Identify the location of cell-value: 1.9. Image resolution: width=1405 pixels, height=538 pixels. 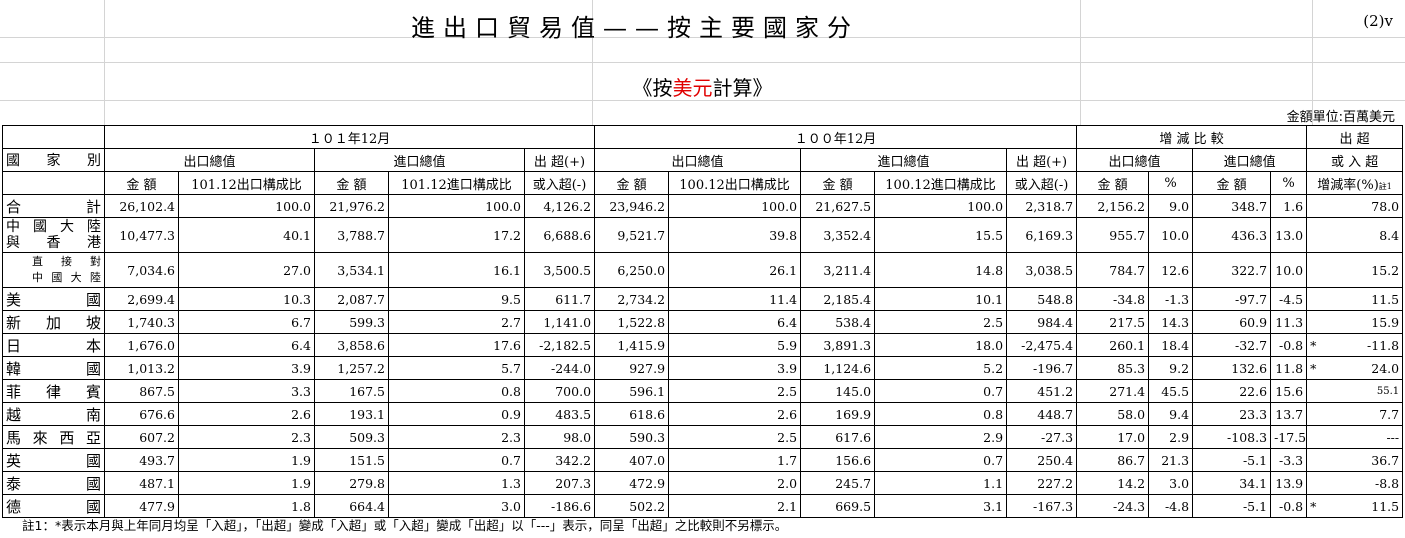
(246, 460).